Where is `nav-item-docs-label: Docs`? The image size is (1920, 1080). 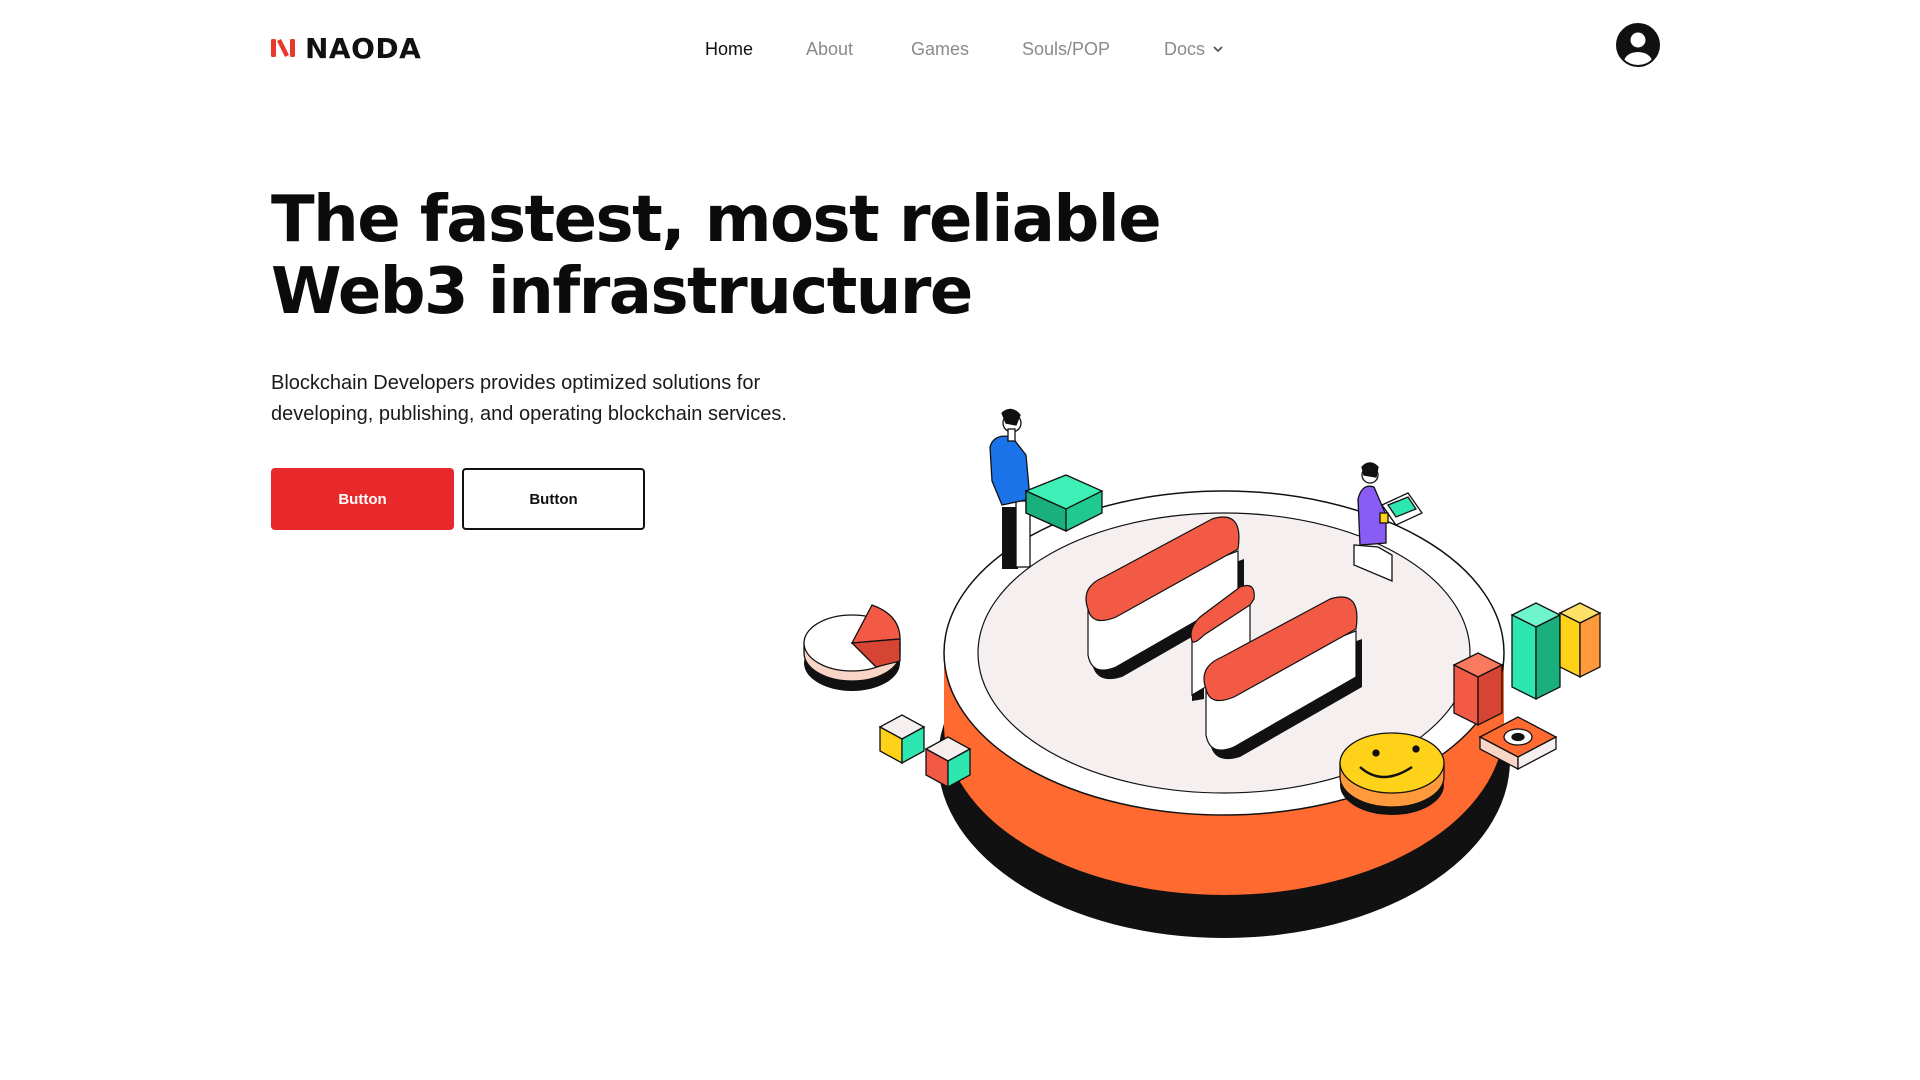 nav-item-docs-label: Docs is located at coordinates (1185, 49).